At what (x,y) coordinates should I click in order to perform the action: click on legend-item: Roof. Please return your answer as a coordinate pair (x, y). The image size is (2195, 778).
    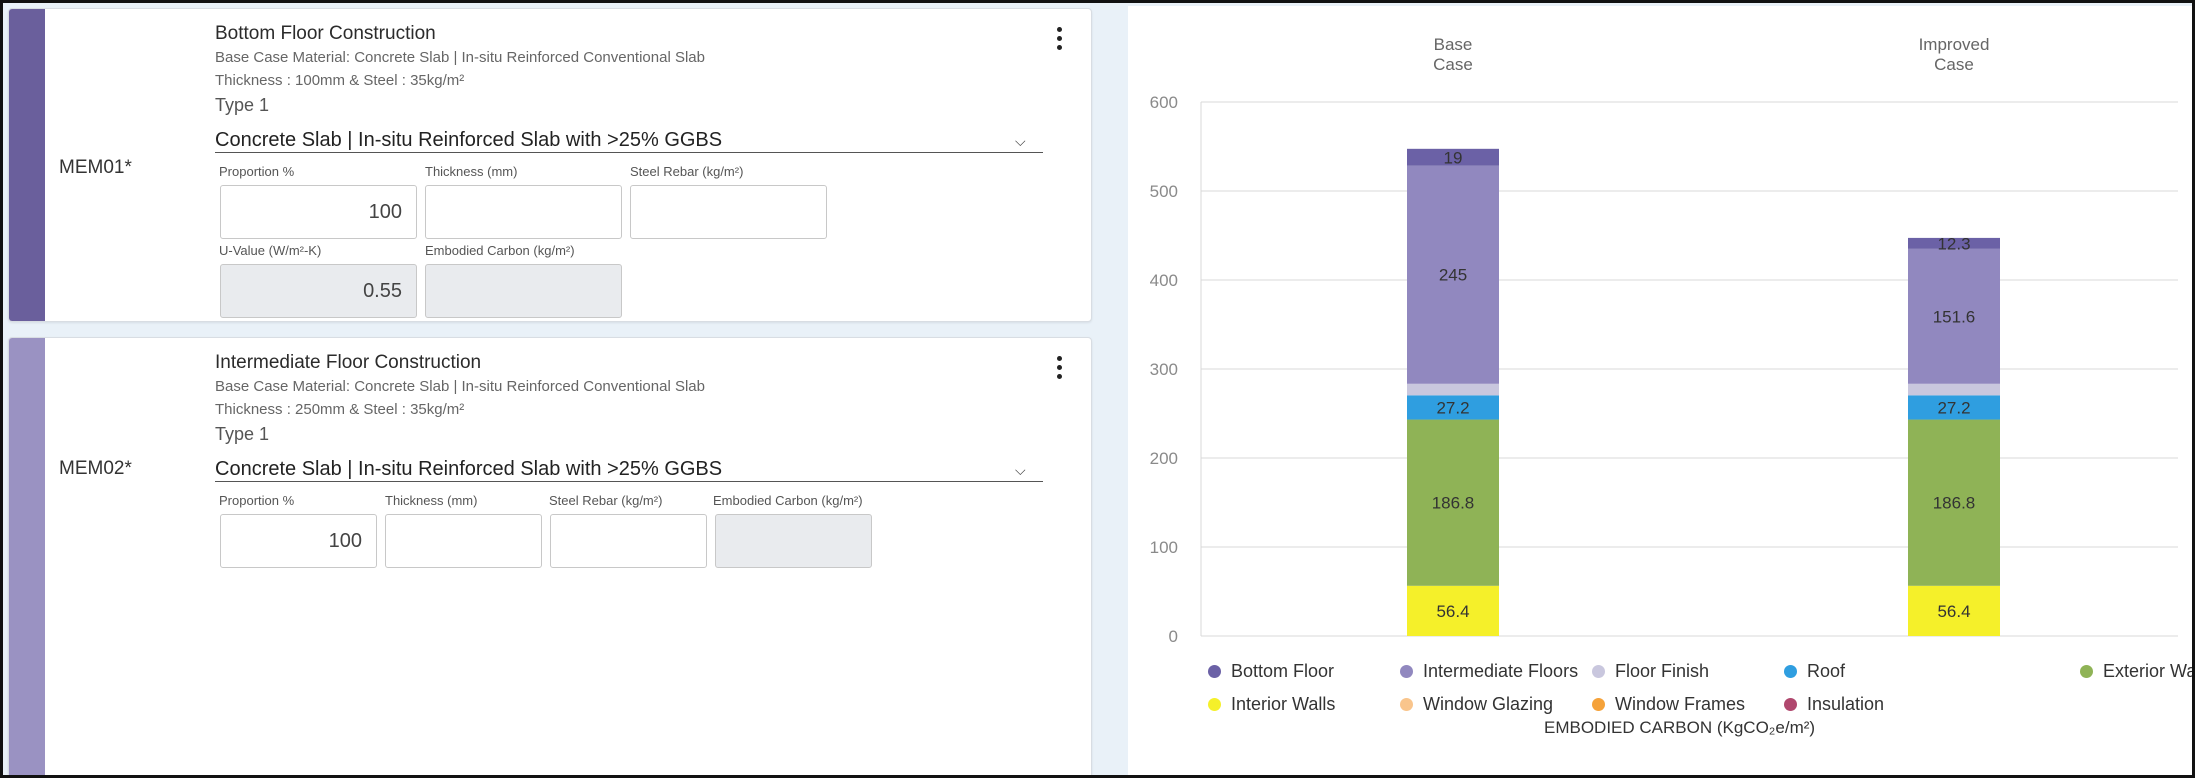
    Looking at the image, I should click on (1814, 671).